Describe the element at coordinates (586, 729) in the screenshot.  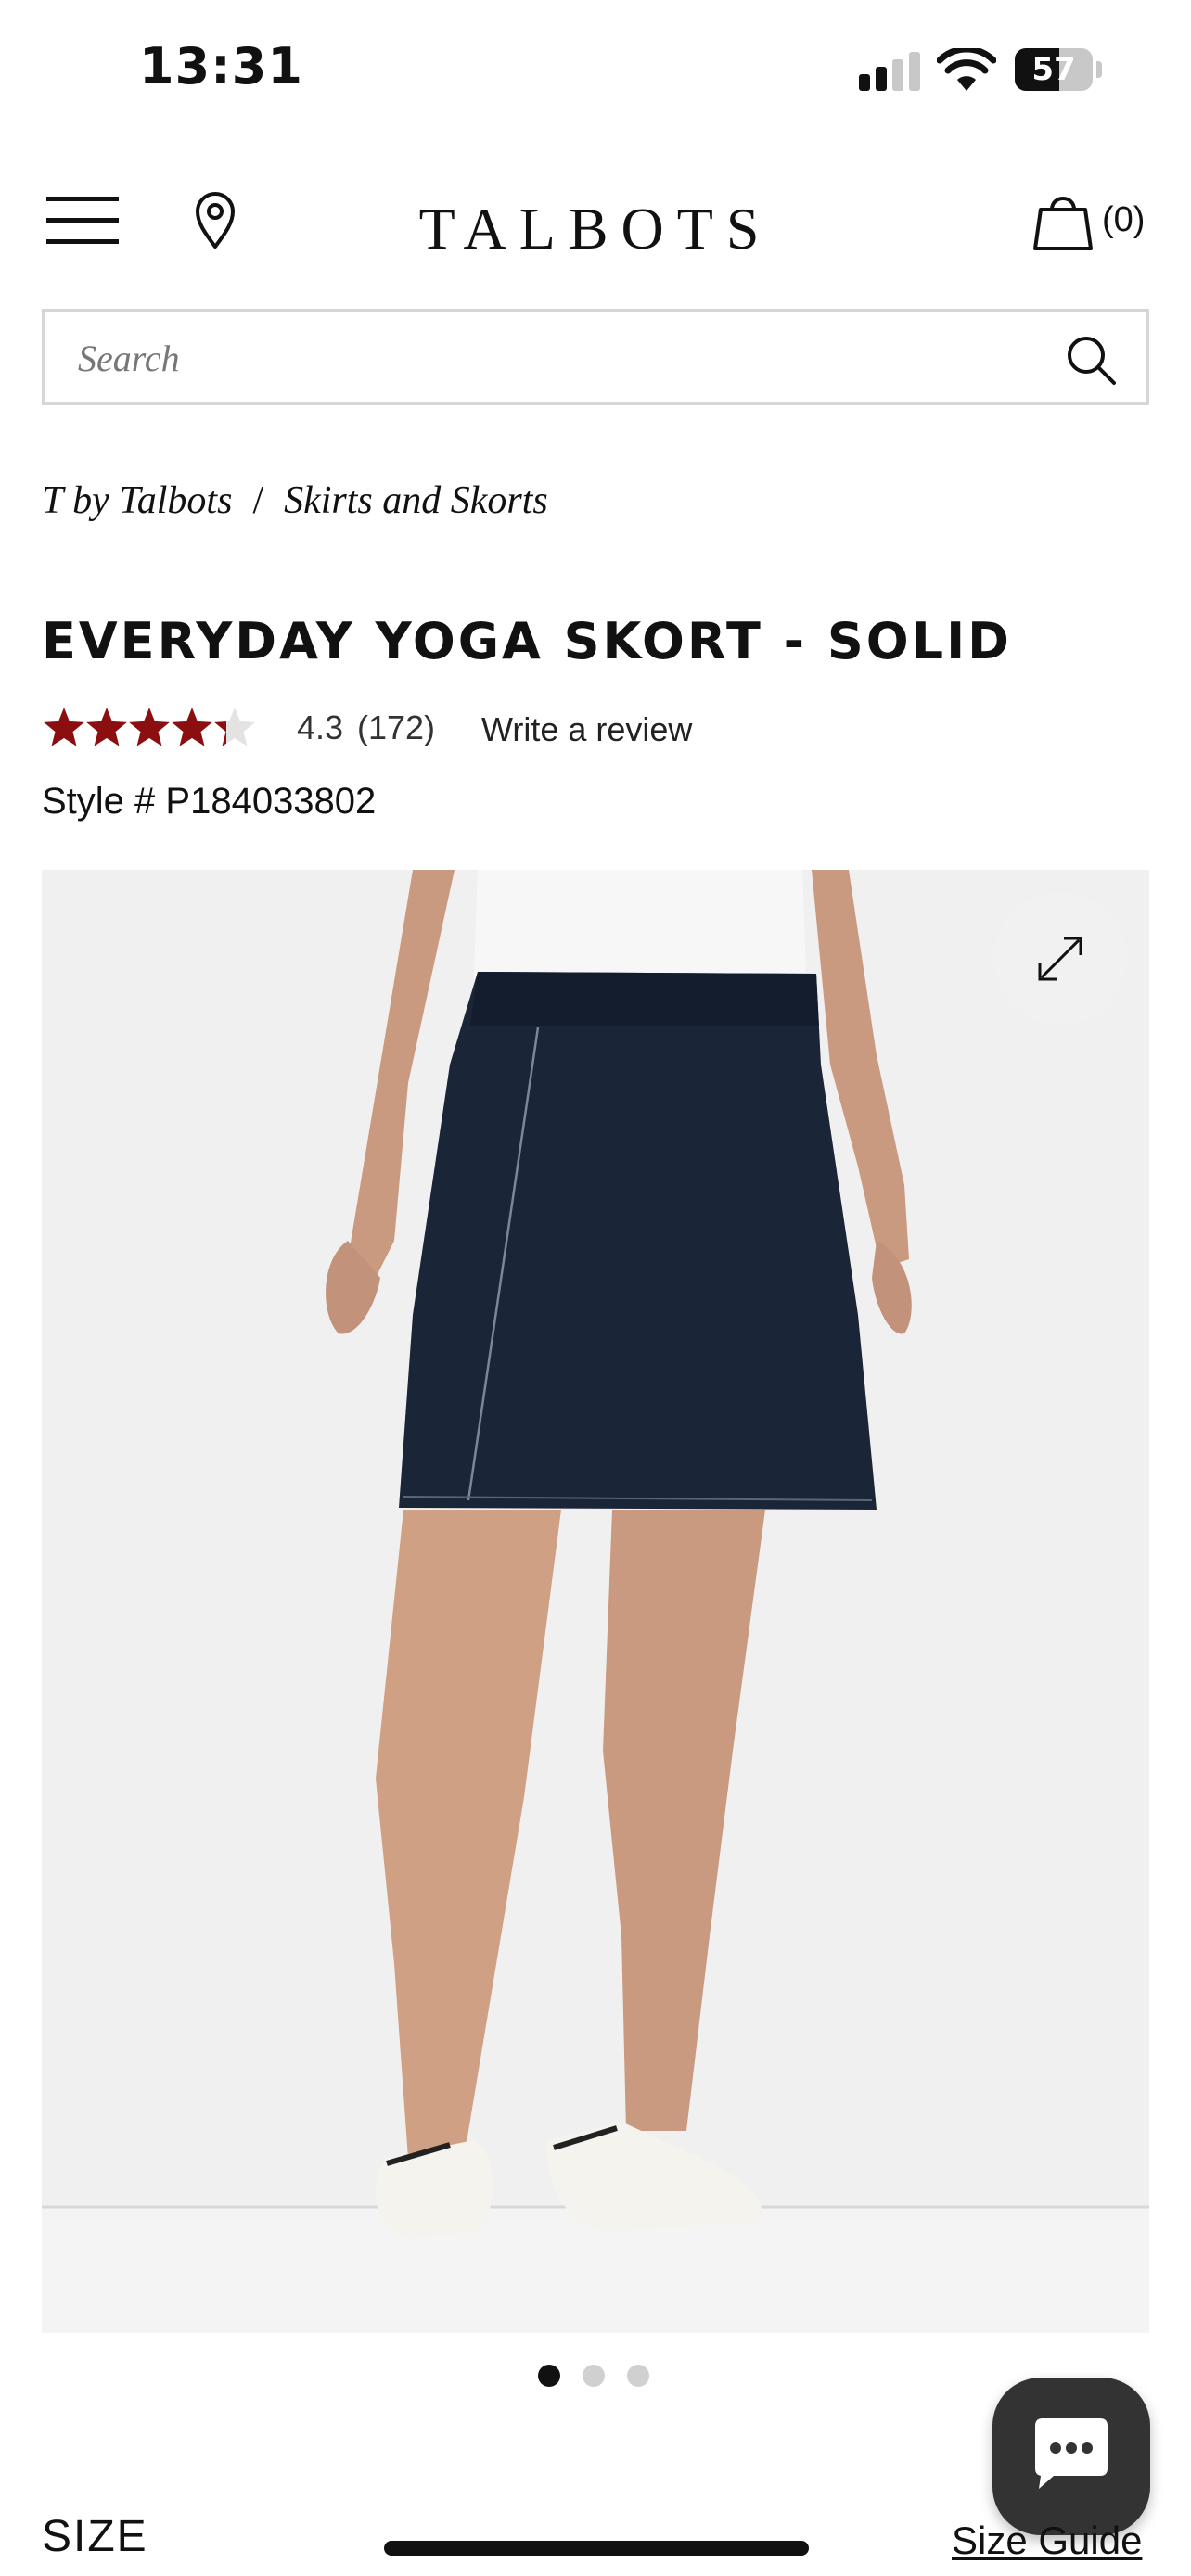
I see `write-review-link: Write a review` at that location.